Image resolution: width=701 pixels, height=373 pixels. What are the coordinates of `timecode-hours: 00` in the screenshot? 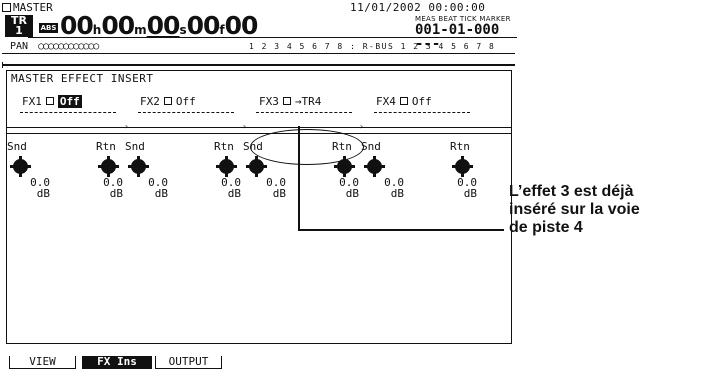 It's located at (77, 25).